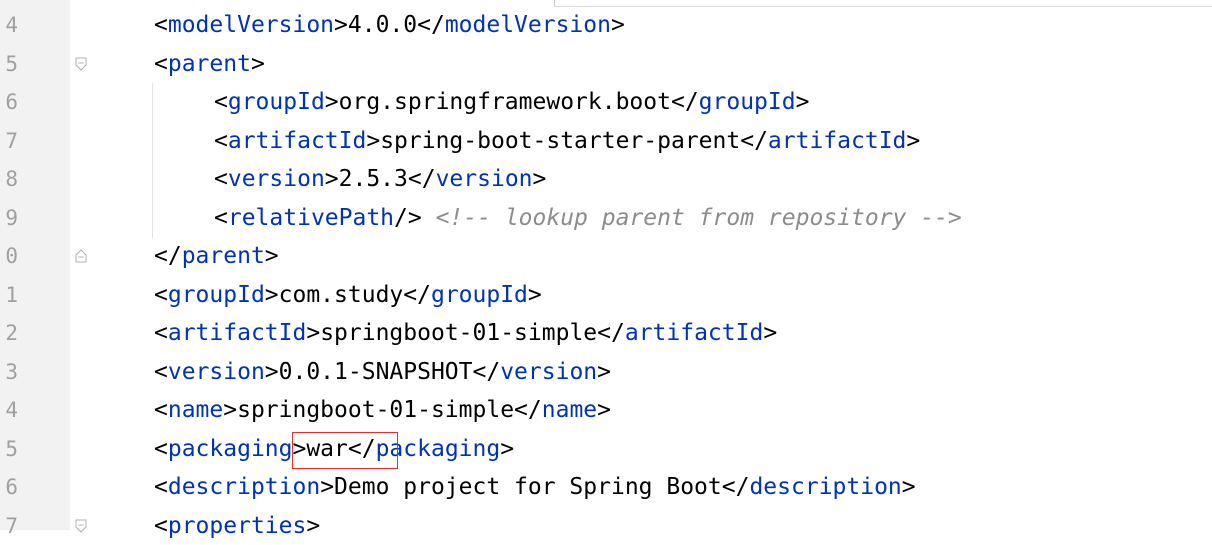 This screenshot has width=1212, height=545. Describe the element at coordinates (606, 295) in the screenshot. I see `code-line: 1 <groupId>com.study</groupId>` at that location.